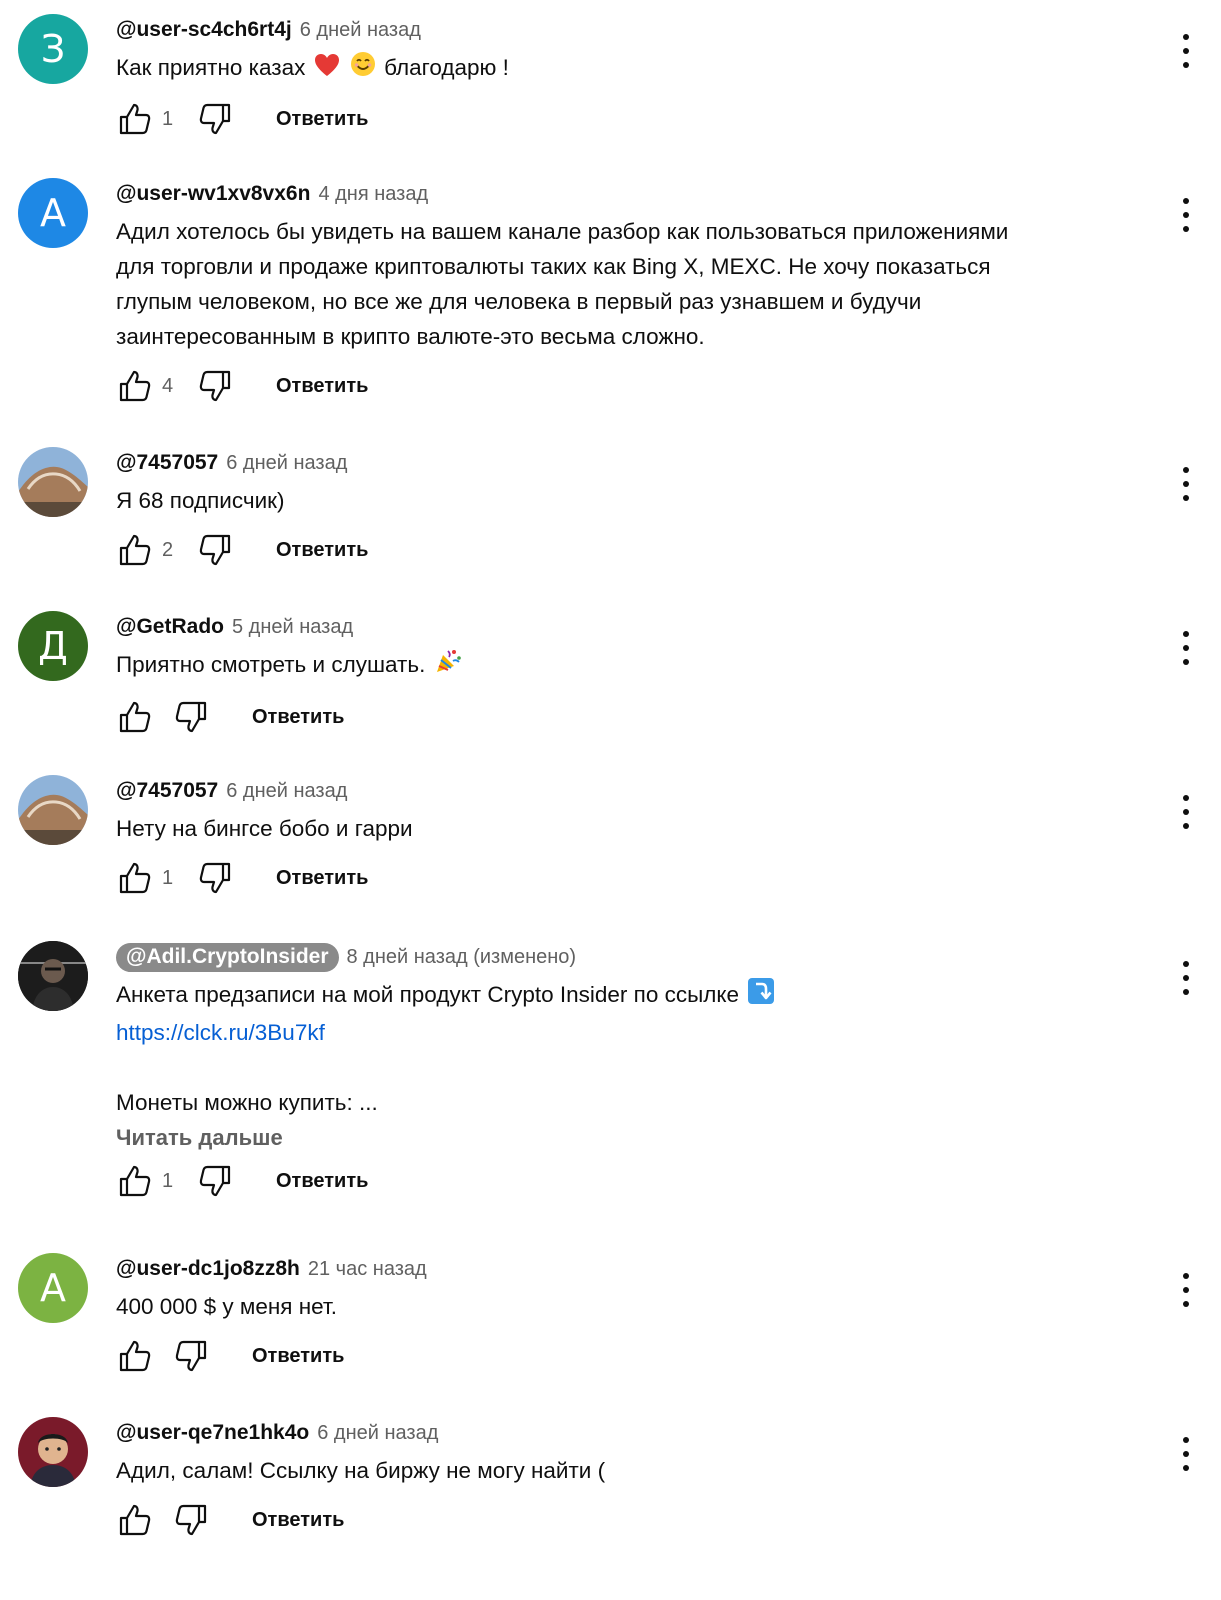 This screenshot has height=1600, width=1221. What do you see at coordinates (446, 67) in the screenshot?
I see `comment-text-part: благодарю !` at bounding box center [446, 67].